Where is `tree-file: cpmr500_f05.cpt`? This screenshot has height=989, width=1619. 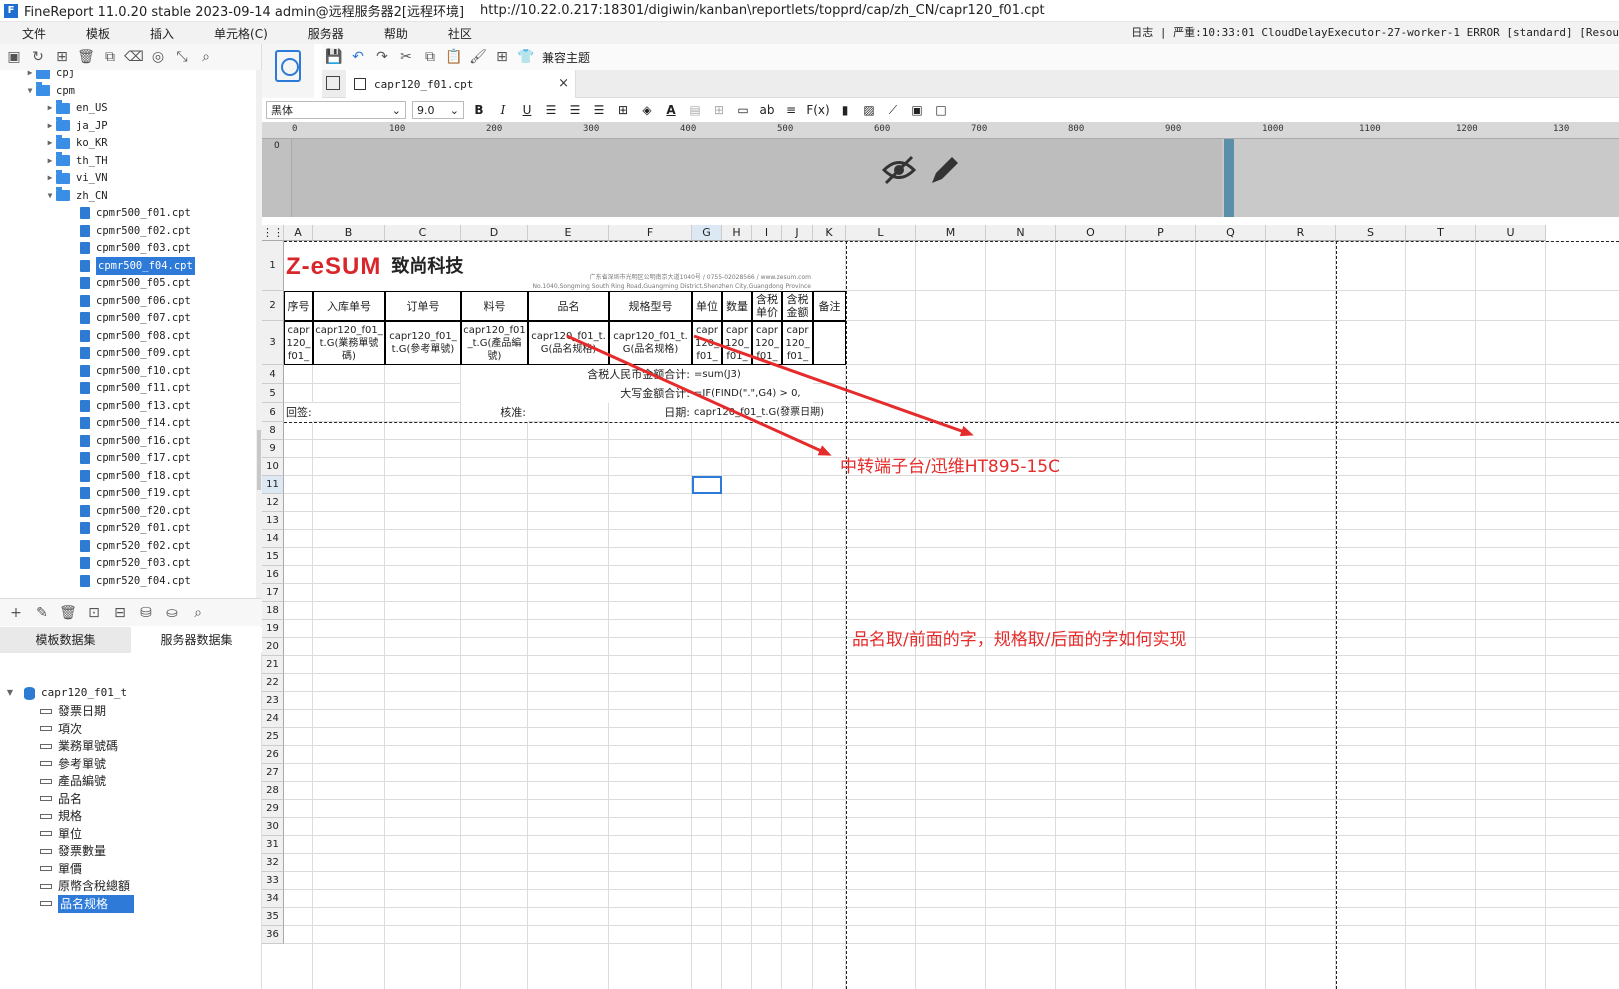
tree-file: cpmr500_f05.cpt is located at coordinates (135, 283).